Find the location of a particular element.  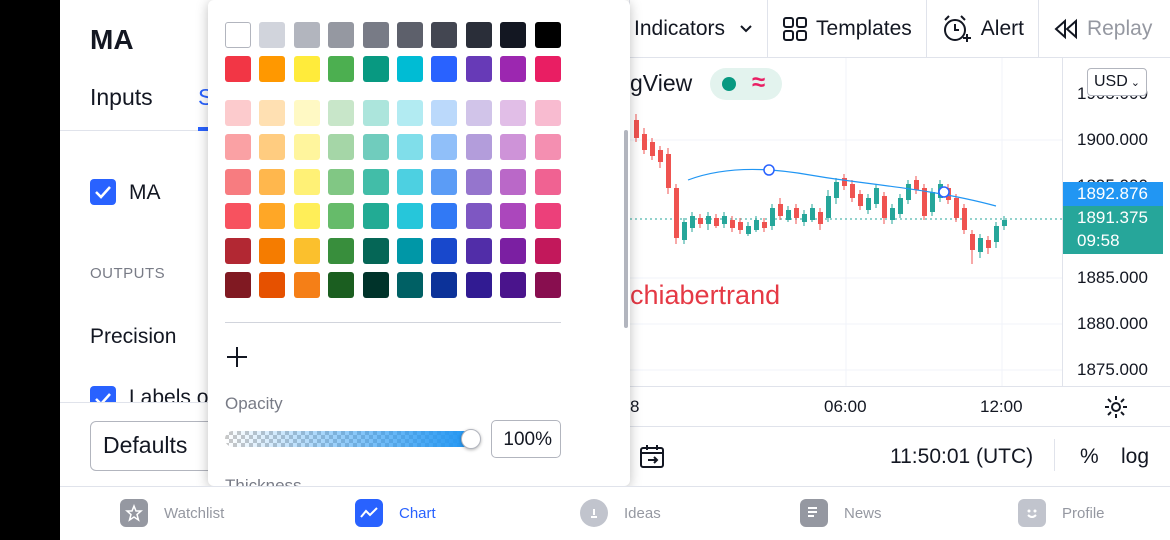

percent-scale-toggle: % is located at coordinates (1089, 457).